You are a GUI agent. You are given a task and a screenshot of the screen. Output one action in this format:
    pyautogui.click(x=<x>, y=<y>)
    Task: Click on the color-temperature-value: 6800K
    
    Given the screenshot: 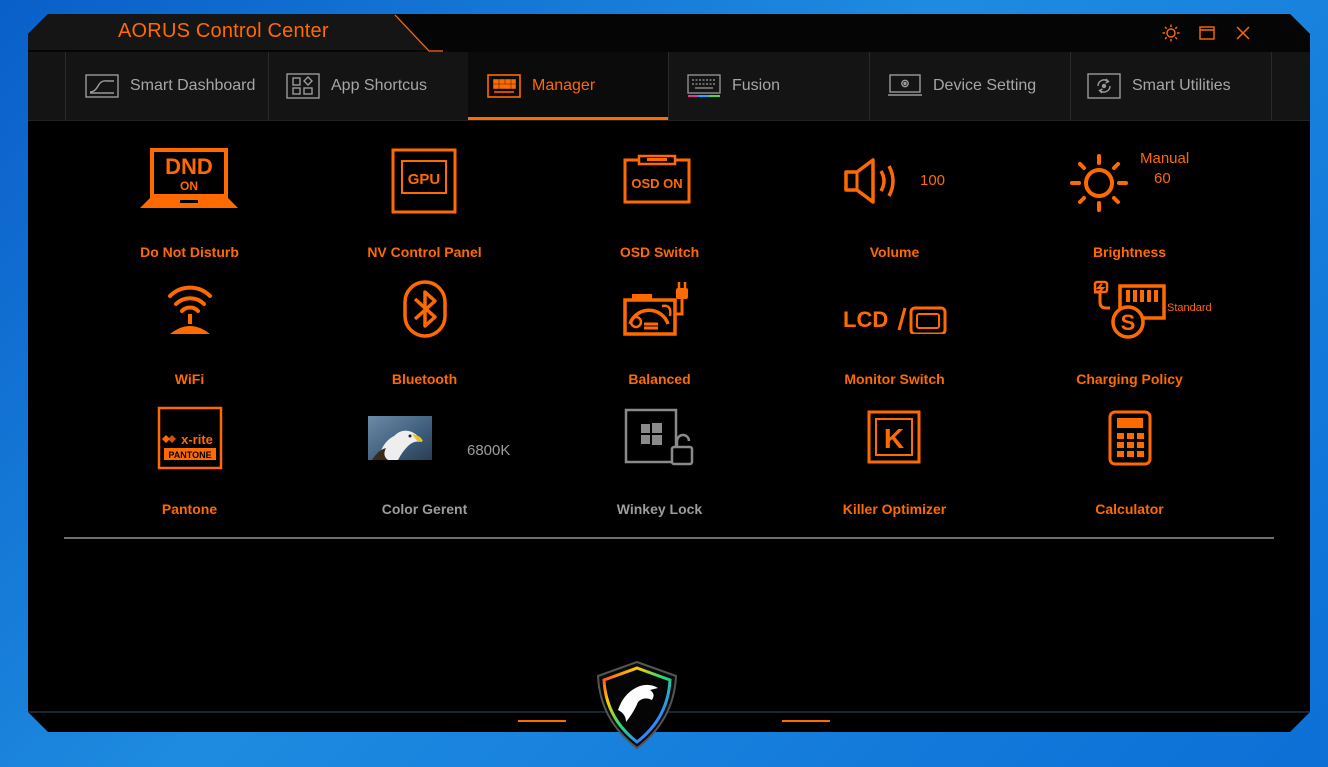 What is the action you would take?
    pyautogui.click(x=489, y=450)
    